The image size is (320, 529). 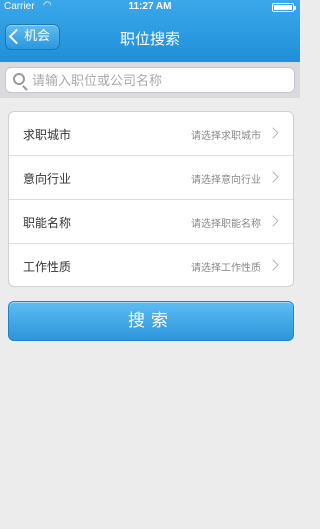 I want to click on search-button: 搜索, so click(x=151, y=321).